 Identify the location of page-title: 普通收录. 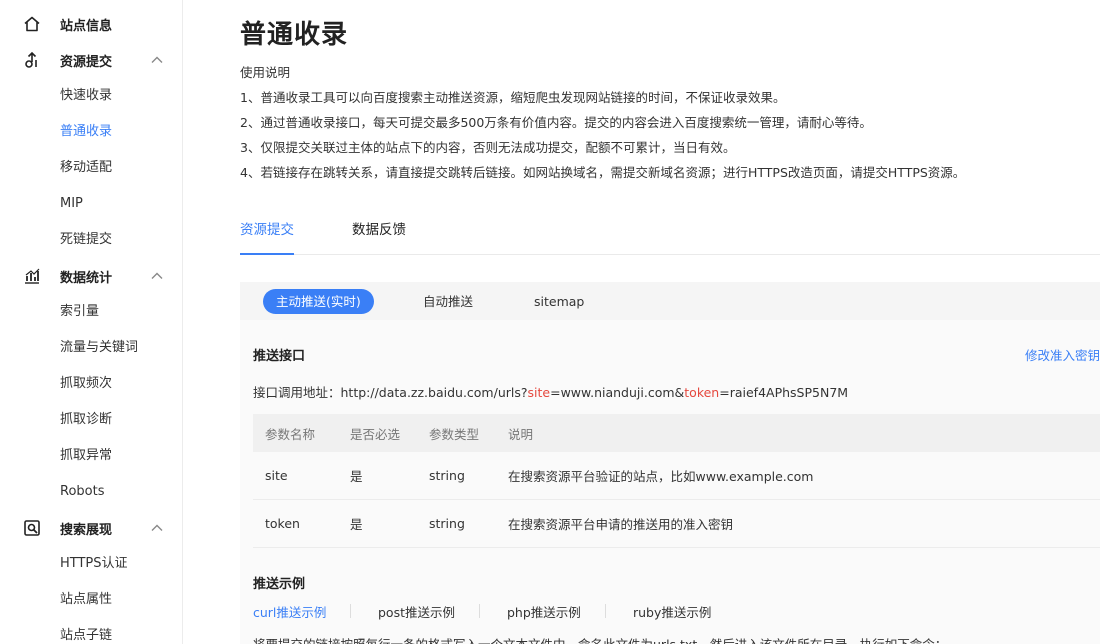
(294, 35).